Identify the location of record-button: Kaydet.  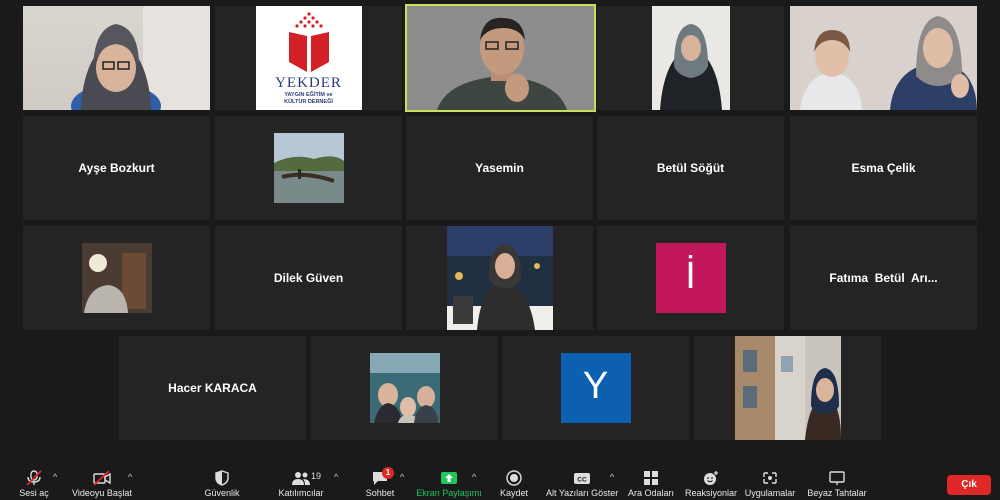
(514, 481).